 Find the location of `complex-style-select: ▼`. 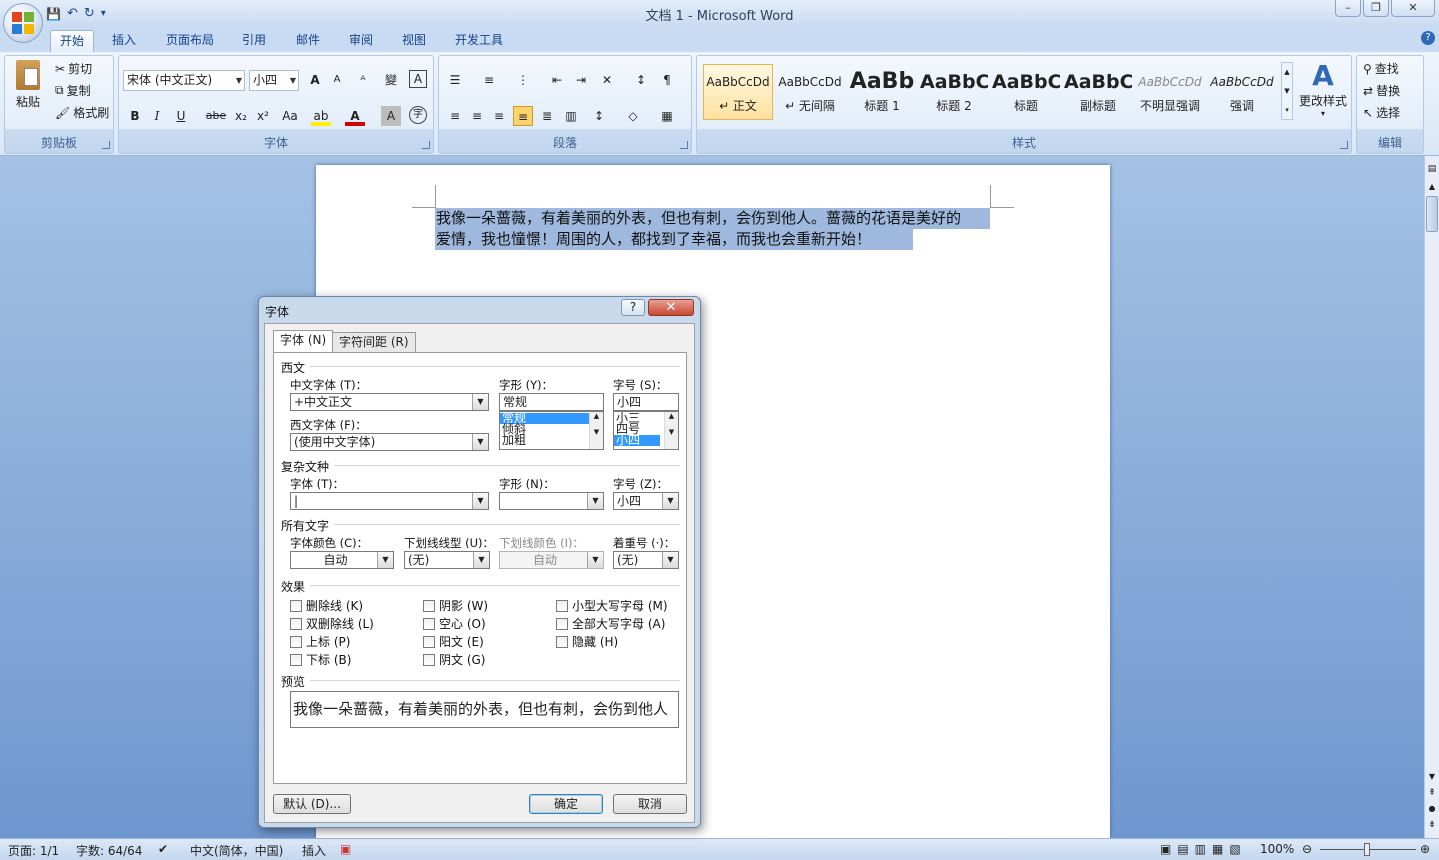

complex-style-select: ▼ is located at coordinates (551, 501).